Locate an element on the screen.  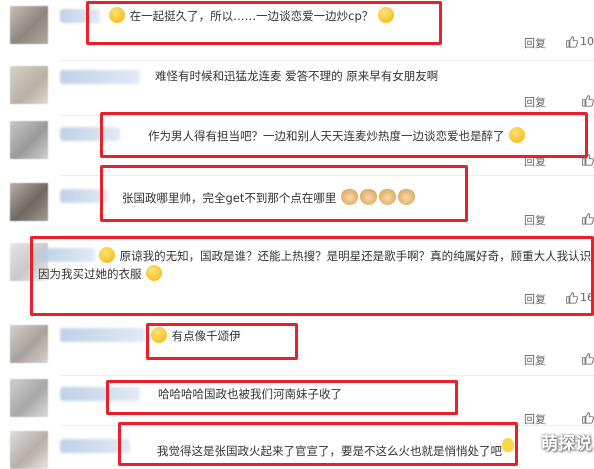
like-button: 10 is located at coordinates (579, 41).